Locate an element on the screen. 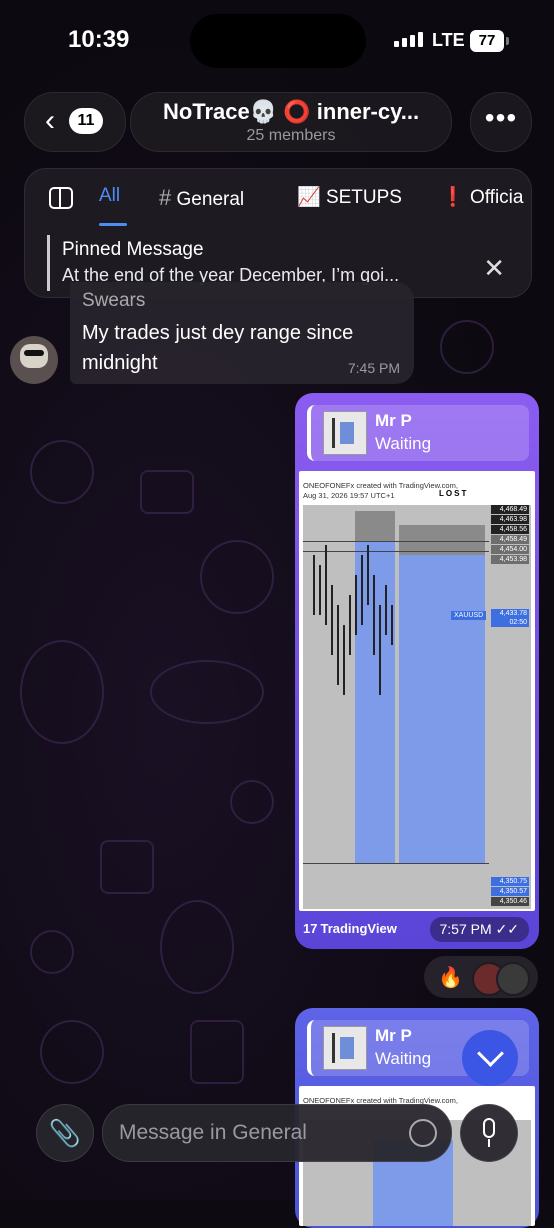  symbol-label: XAUUSD is located at coordinates (469, 615).